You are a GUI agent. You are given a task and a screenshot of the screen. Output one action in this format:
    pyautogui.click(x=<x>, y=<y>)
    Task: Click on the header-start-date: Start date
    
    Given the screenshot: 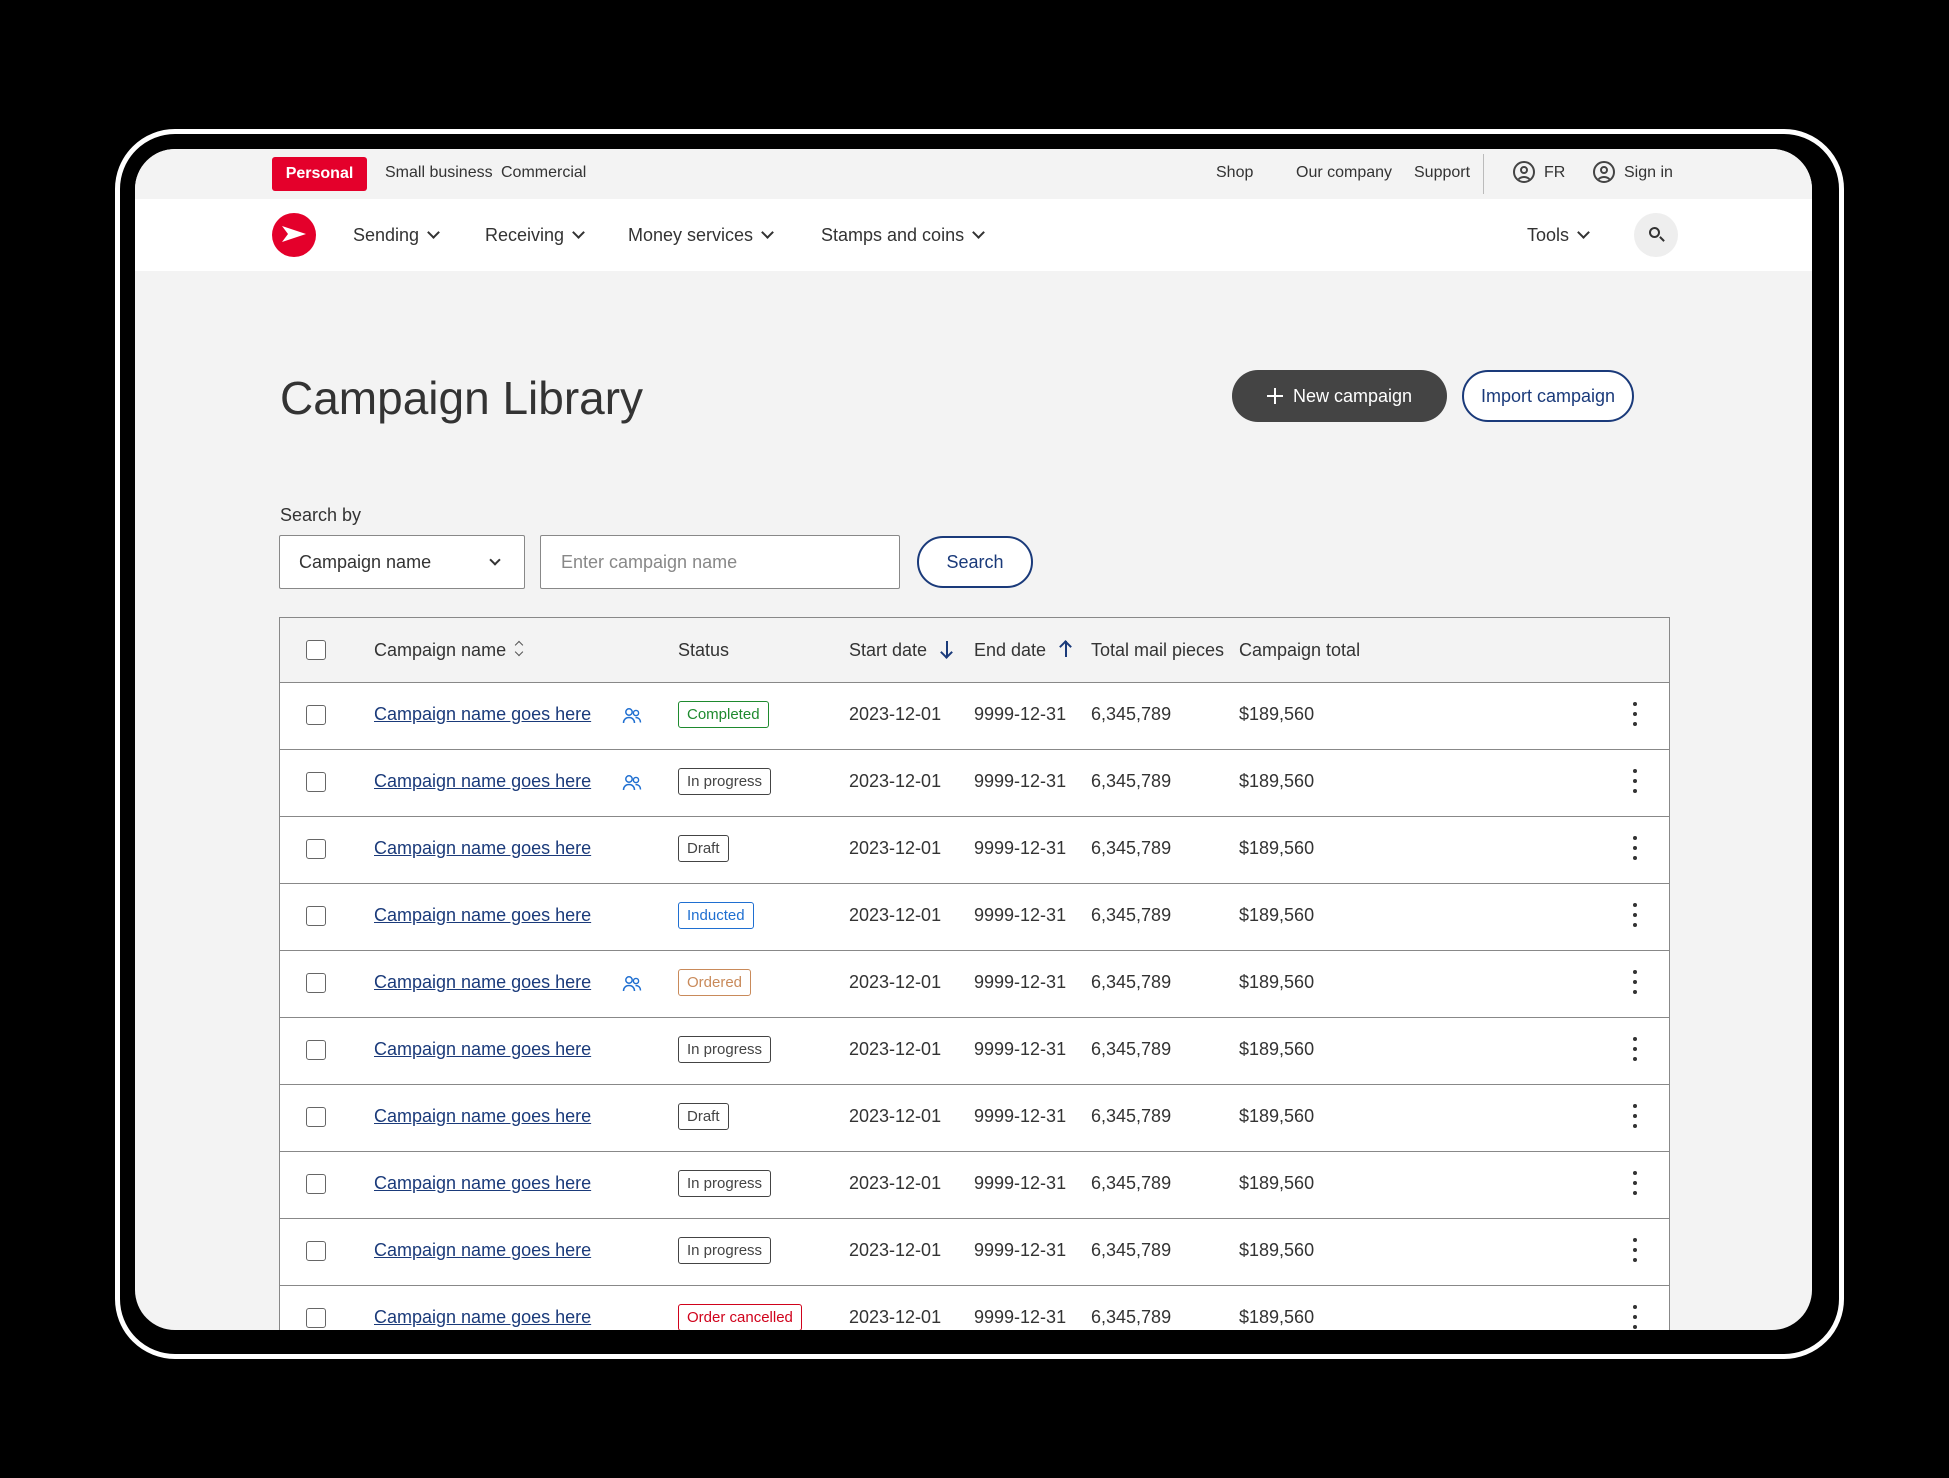 What is the action you would take?
    pyautogui.click(x=901, y=650)
    